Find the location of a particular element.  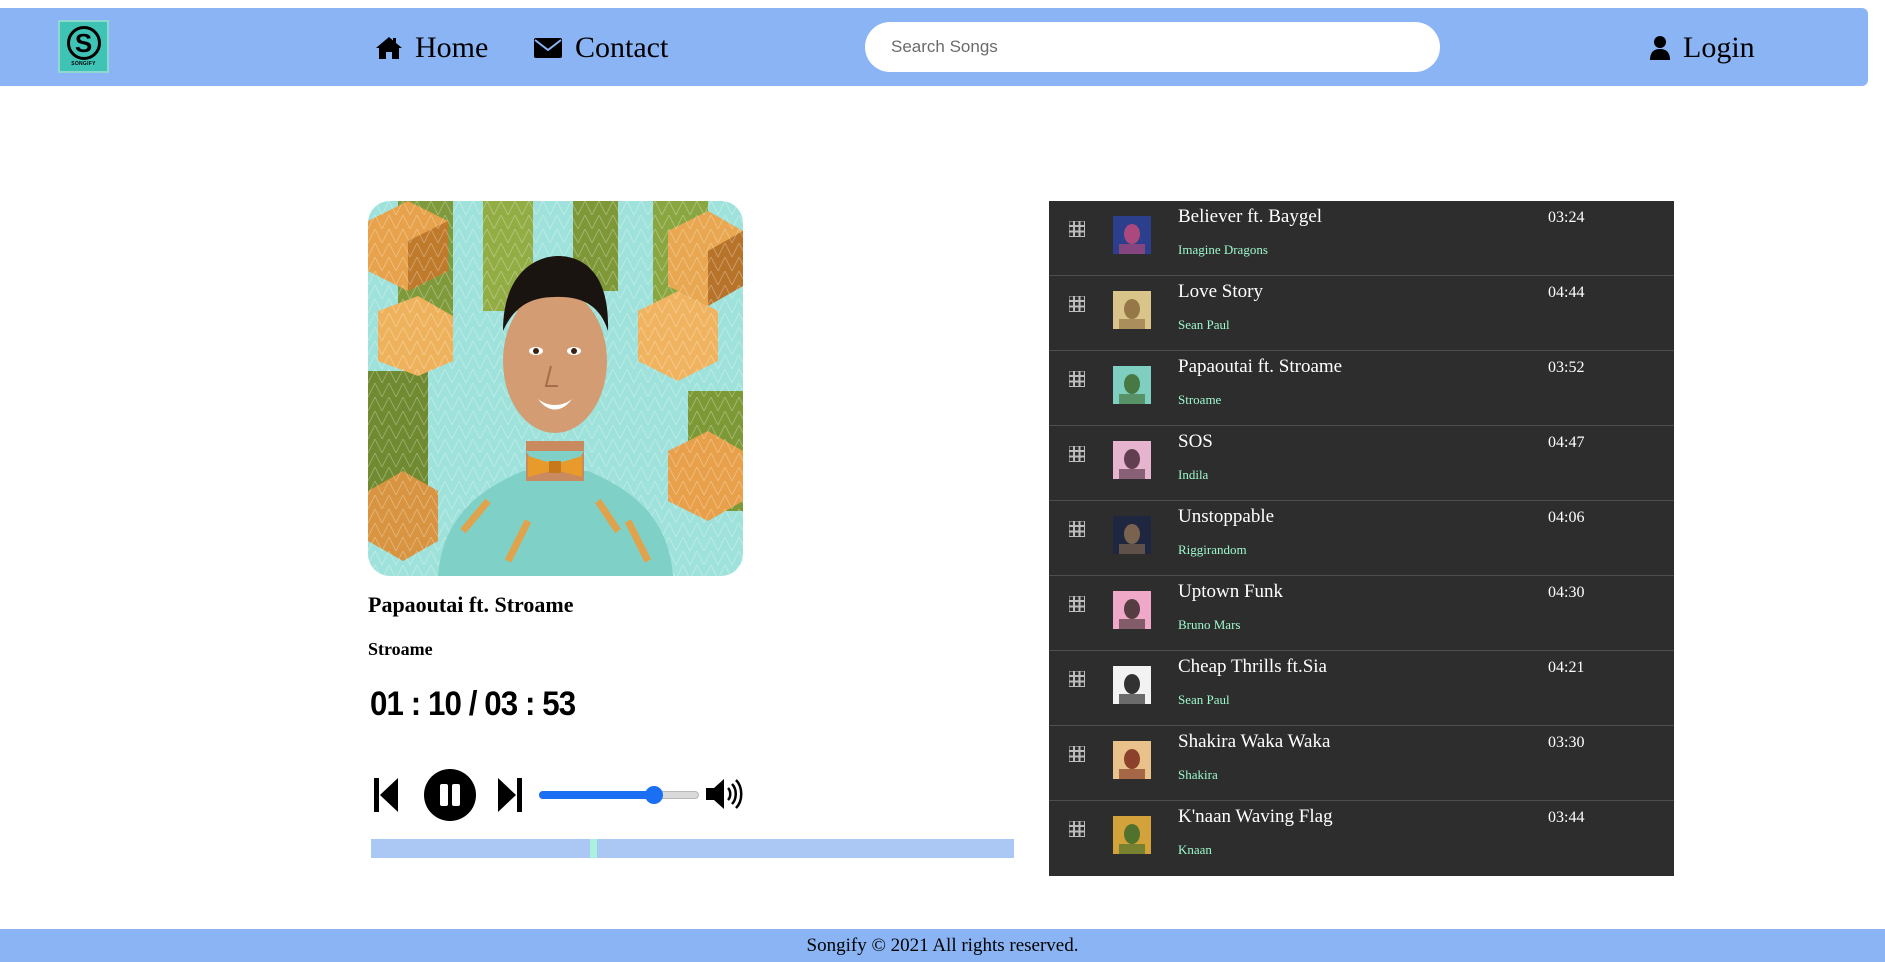

song-duration: 04:47 is located at coordinates (1566, 442).